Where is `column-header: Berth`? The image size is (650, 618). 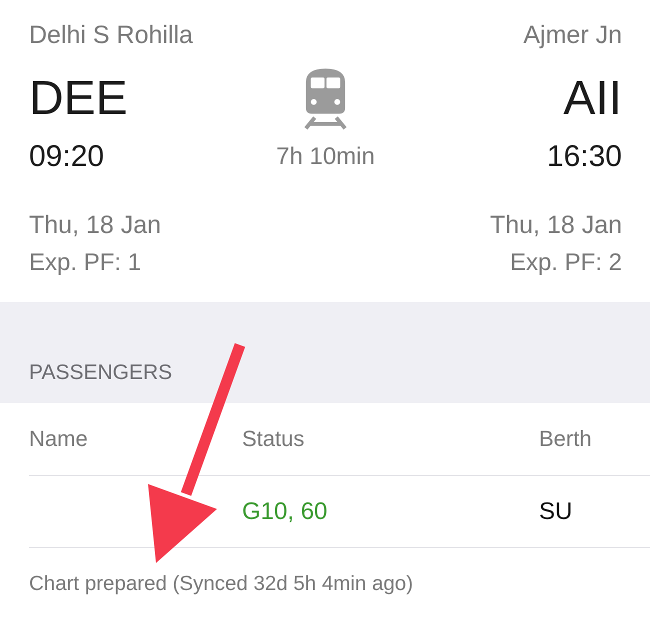
column-header: Berth is located at coordinates (565, 439).